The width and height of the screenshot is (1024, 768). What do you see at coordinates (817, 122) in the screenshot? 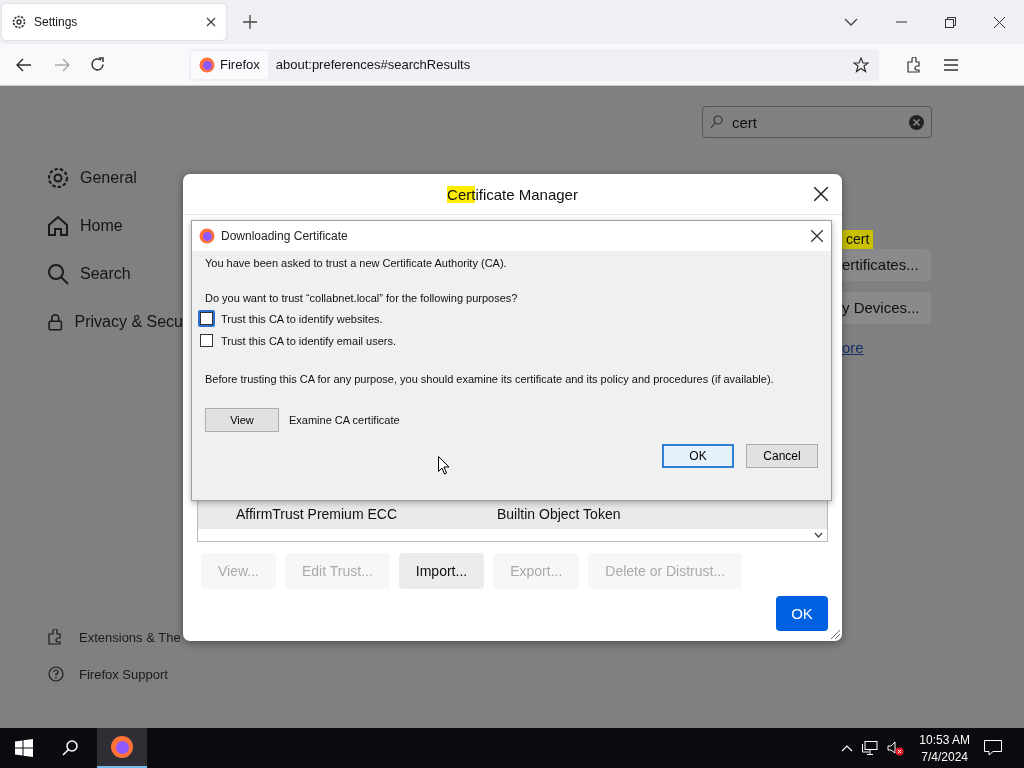
I see `search-field: cert` at bounding box center [817, 122].